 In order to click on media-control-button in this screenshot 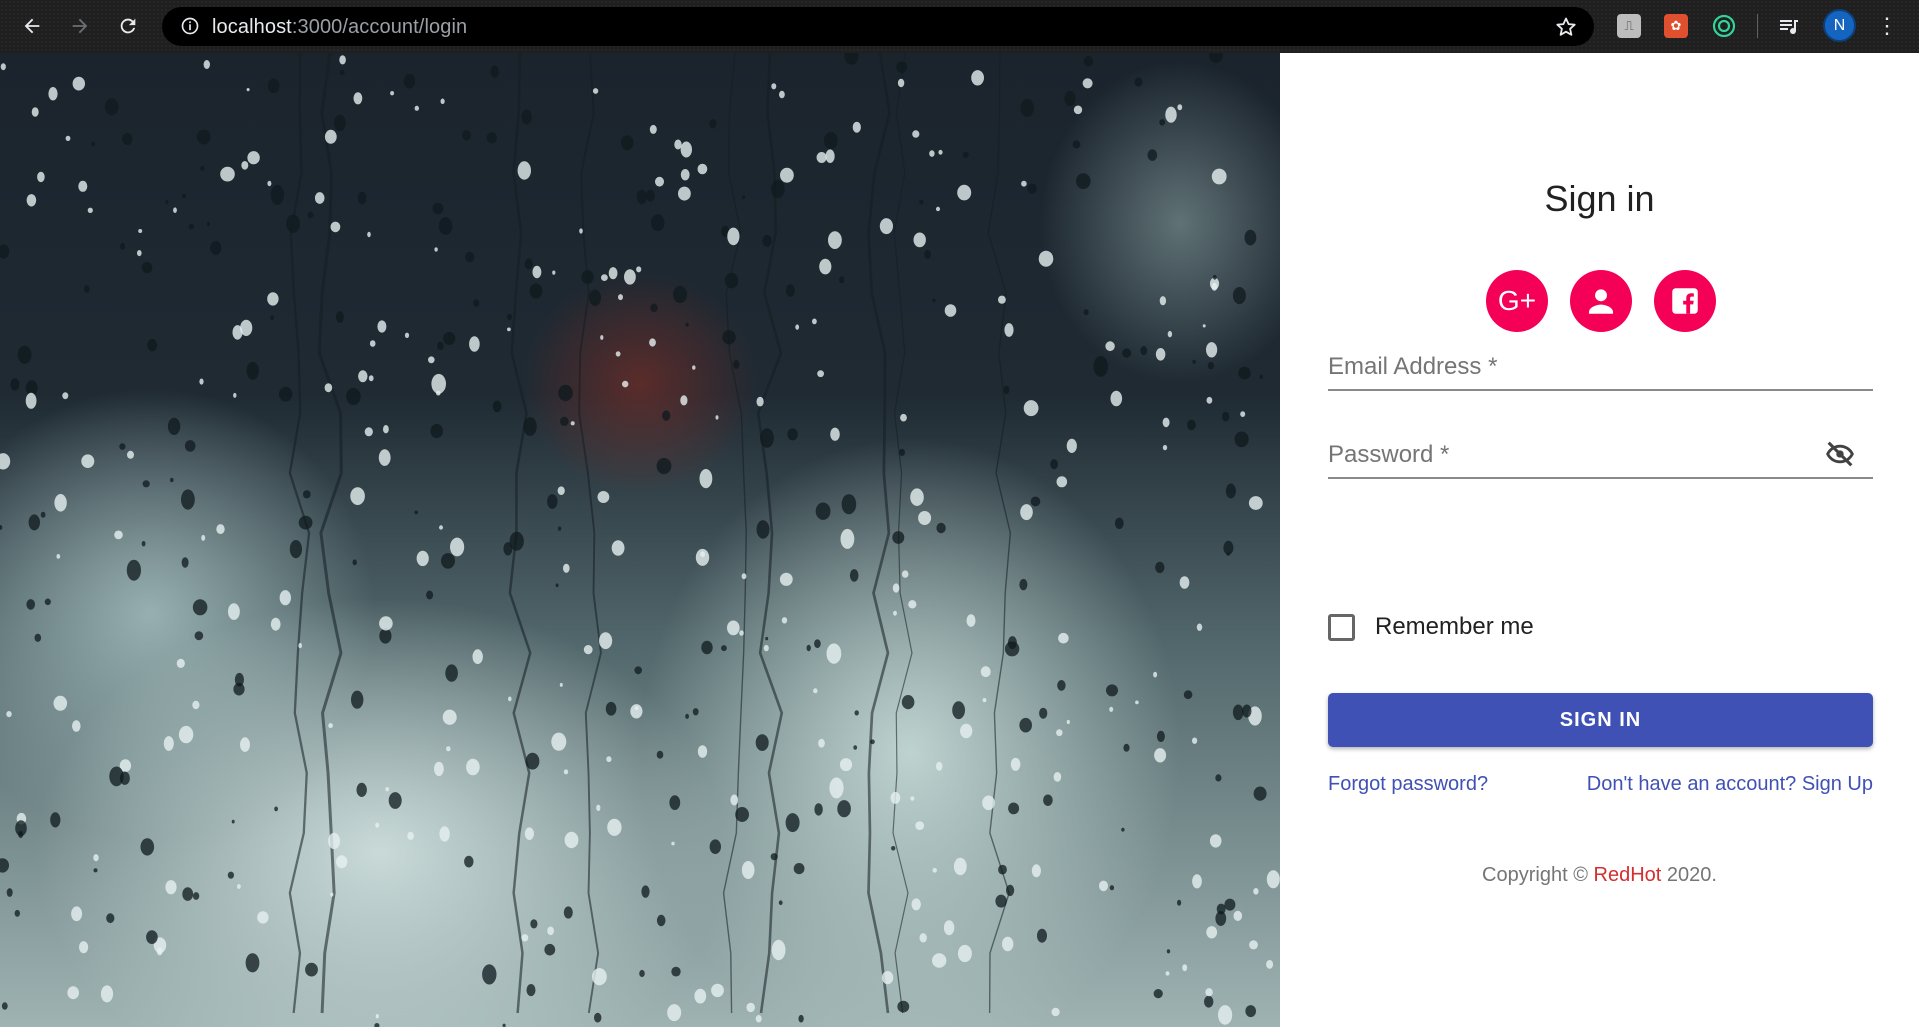, I will do `click(1789, 26)`.